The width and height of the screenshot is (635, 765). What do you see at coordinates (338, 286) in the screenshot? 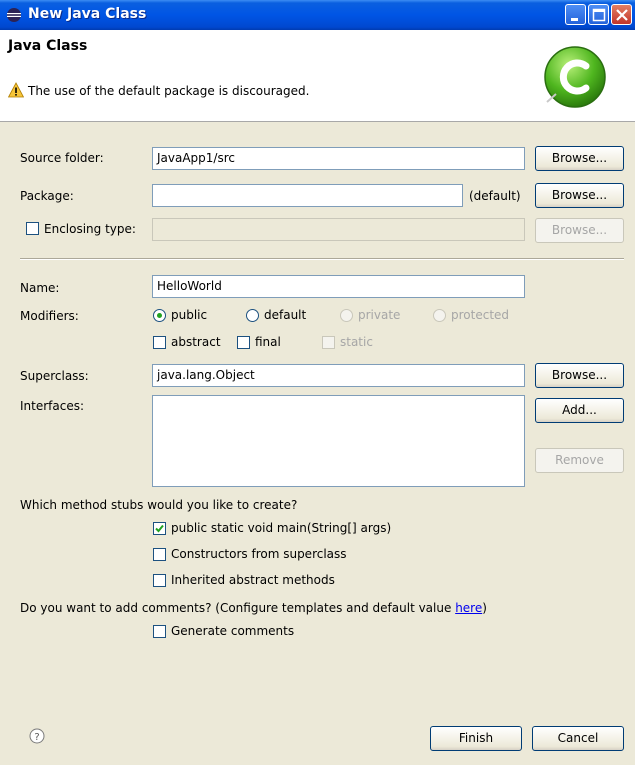
I see `name-field: HelloWorld` at bounding box center [338, 286].